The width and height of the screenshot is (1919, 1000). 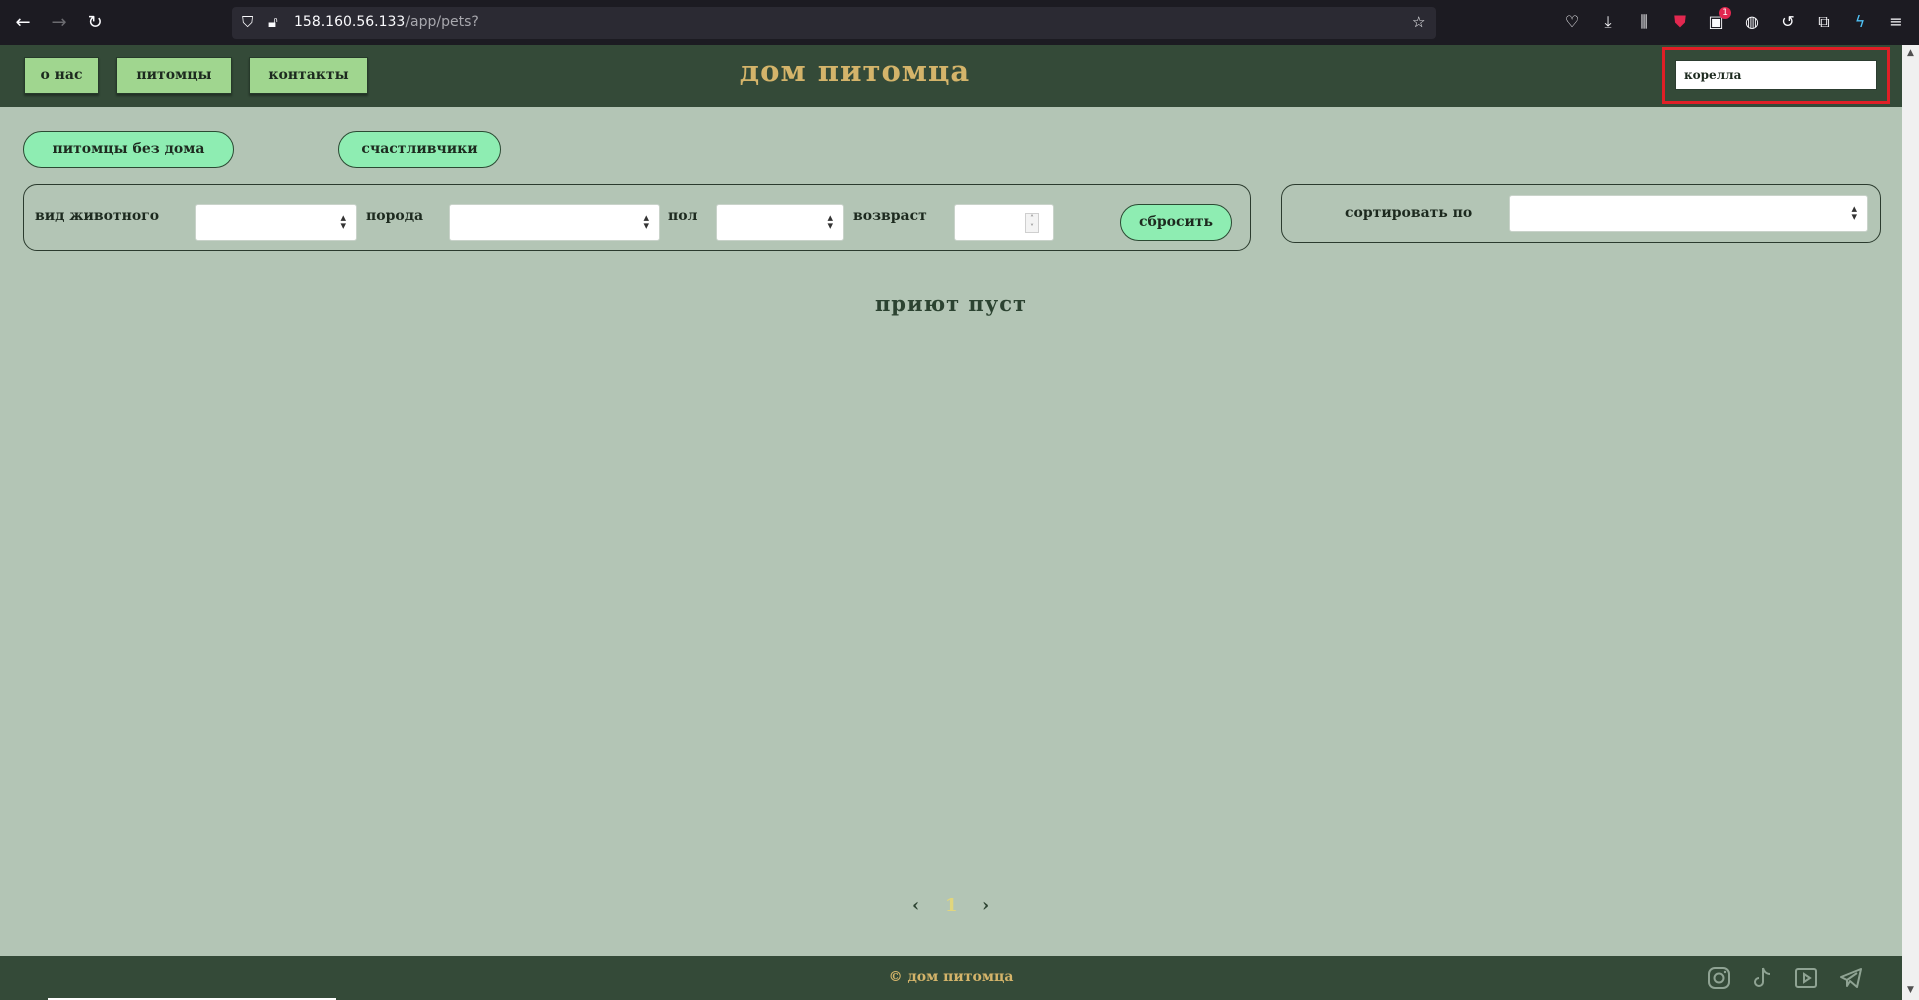 What do you see at coordinates (1788, 22) in the screenshot?
I see `sync-icon: ↺` at bounding box center [1788, 22].